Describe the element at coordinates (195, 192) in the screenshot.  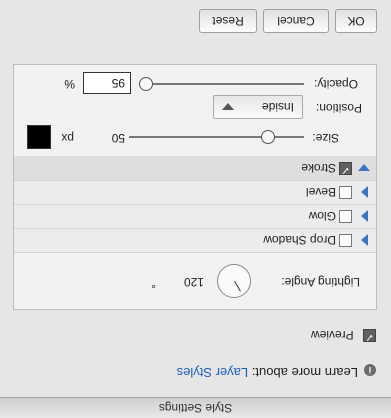
I see `effect-row-bevel: Bevel` at that location.